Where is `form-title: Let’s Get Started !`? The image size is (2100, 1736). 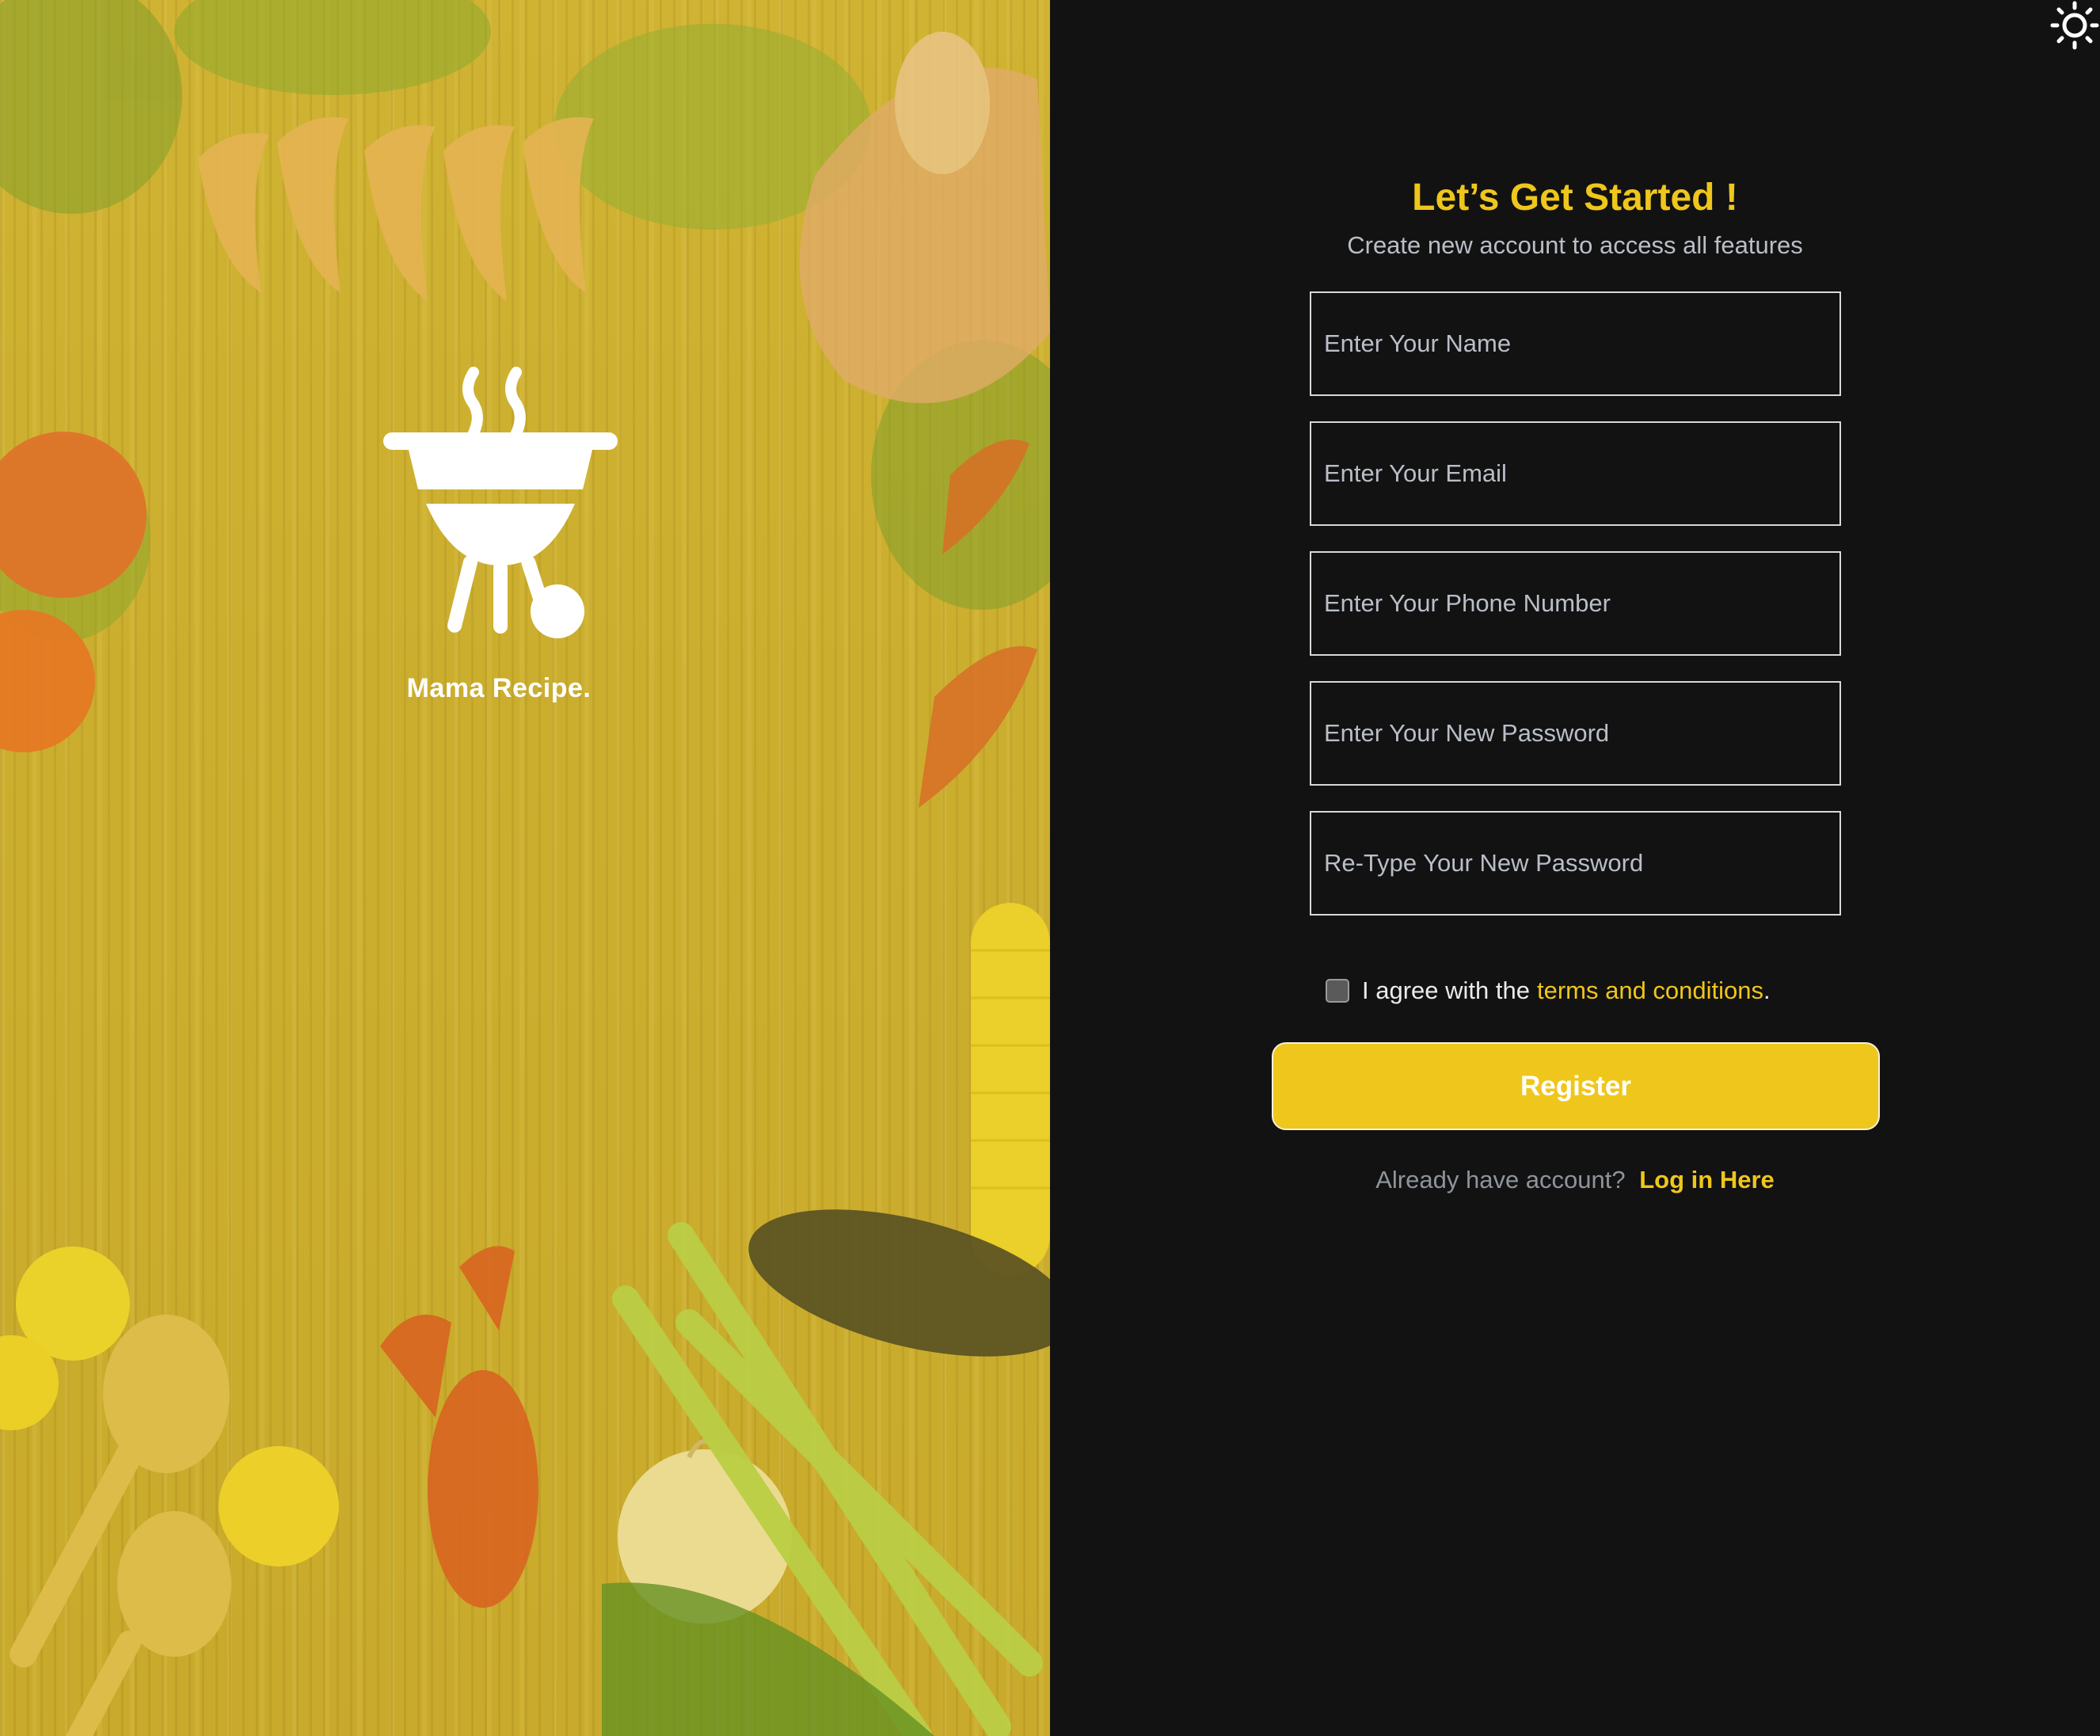 form-title: Let’s Get Started ! is located at coordinates (1575, 198).